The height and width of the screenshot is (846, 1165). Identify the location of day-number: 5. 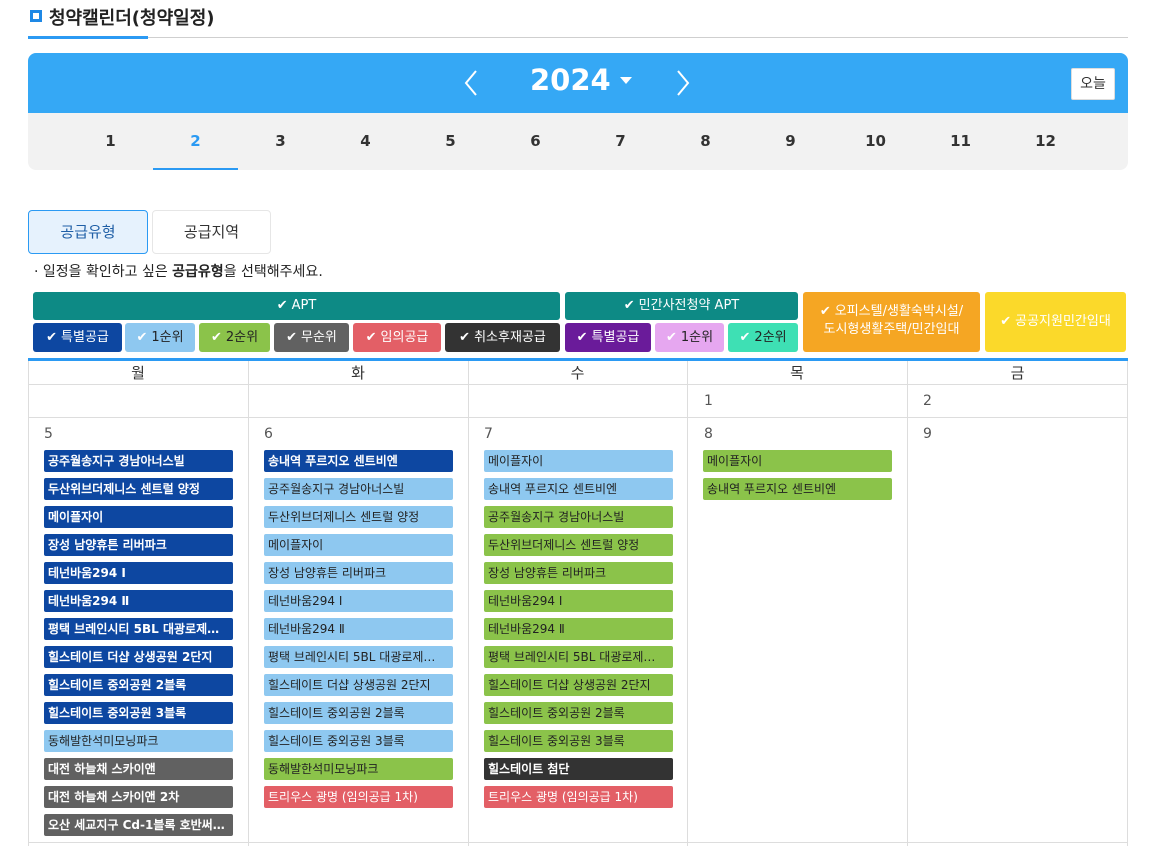
(48, 434).